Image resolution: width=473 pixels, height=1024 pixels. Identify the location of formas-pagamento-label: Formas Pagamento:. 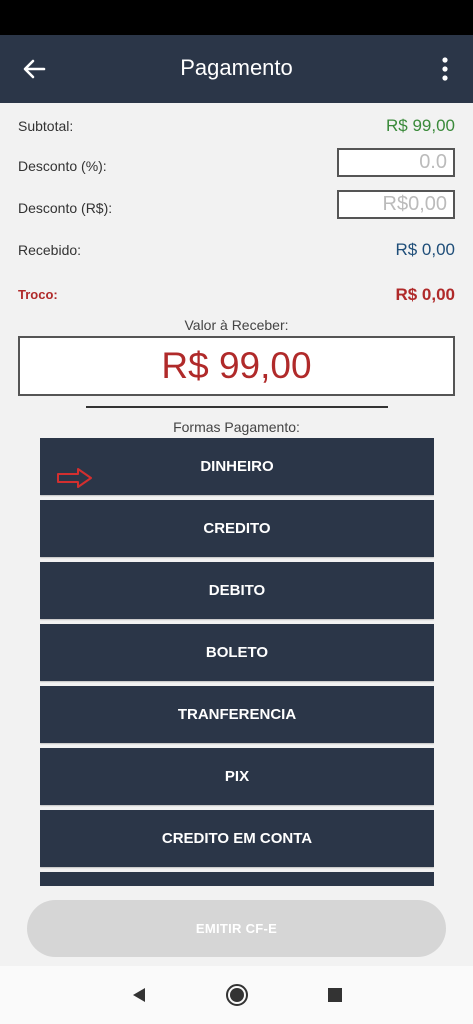
(236, 427).